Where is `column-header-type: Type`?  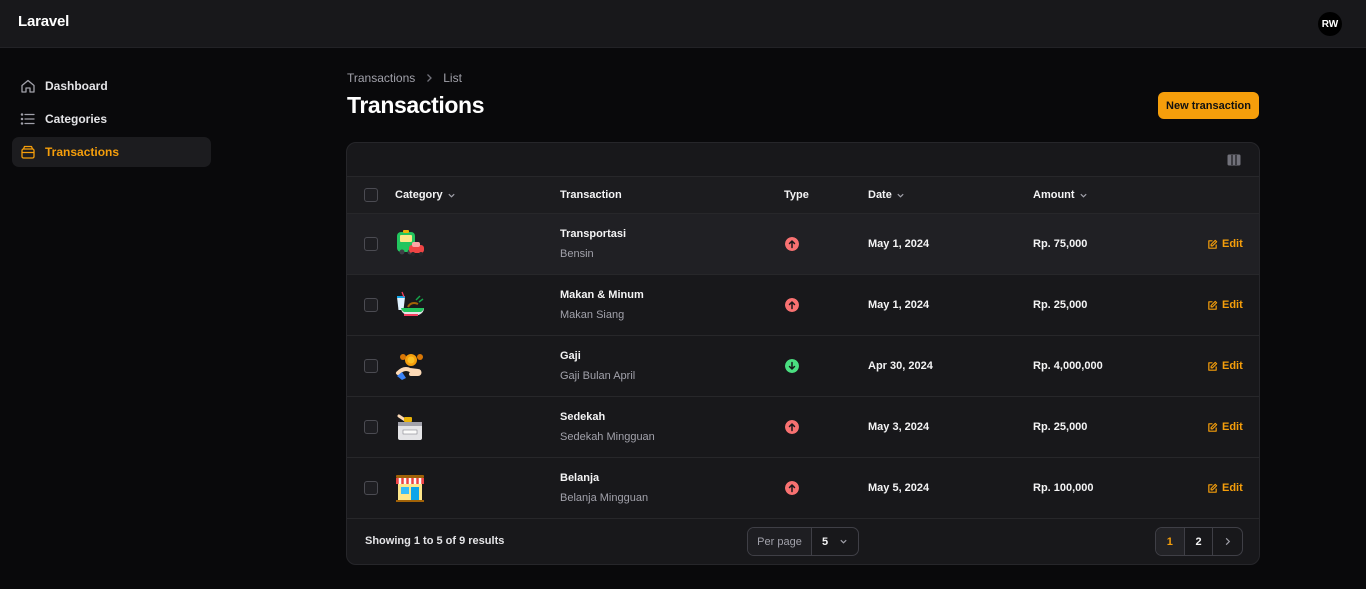 column-header-type: Type is located at coordinates (796, 195).